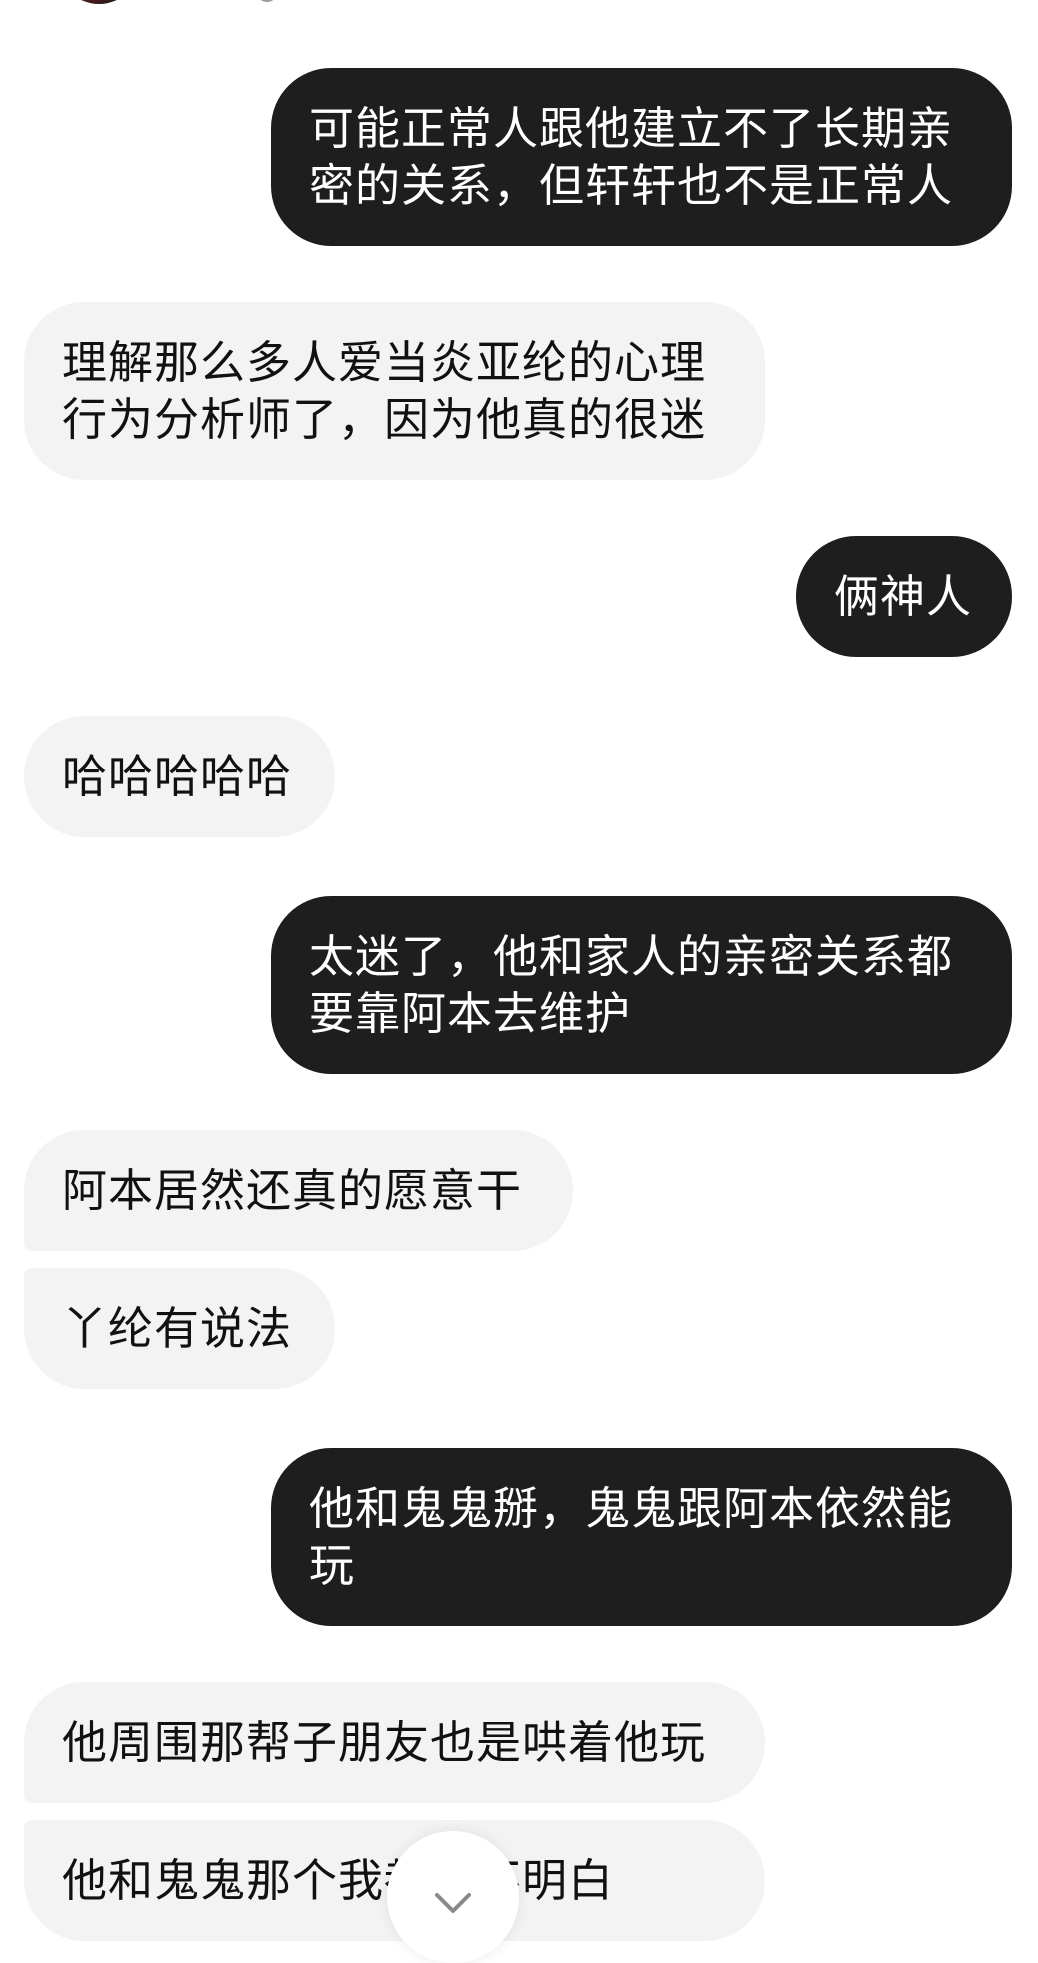  What do you see at coordinates (99, 2) in the screenshot?
I see `contact-avatar` at bounding box center [99, 2].